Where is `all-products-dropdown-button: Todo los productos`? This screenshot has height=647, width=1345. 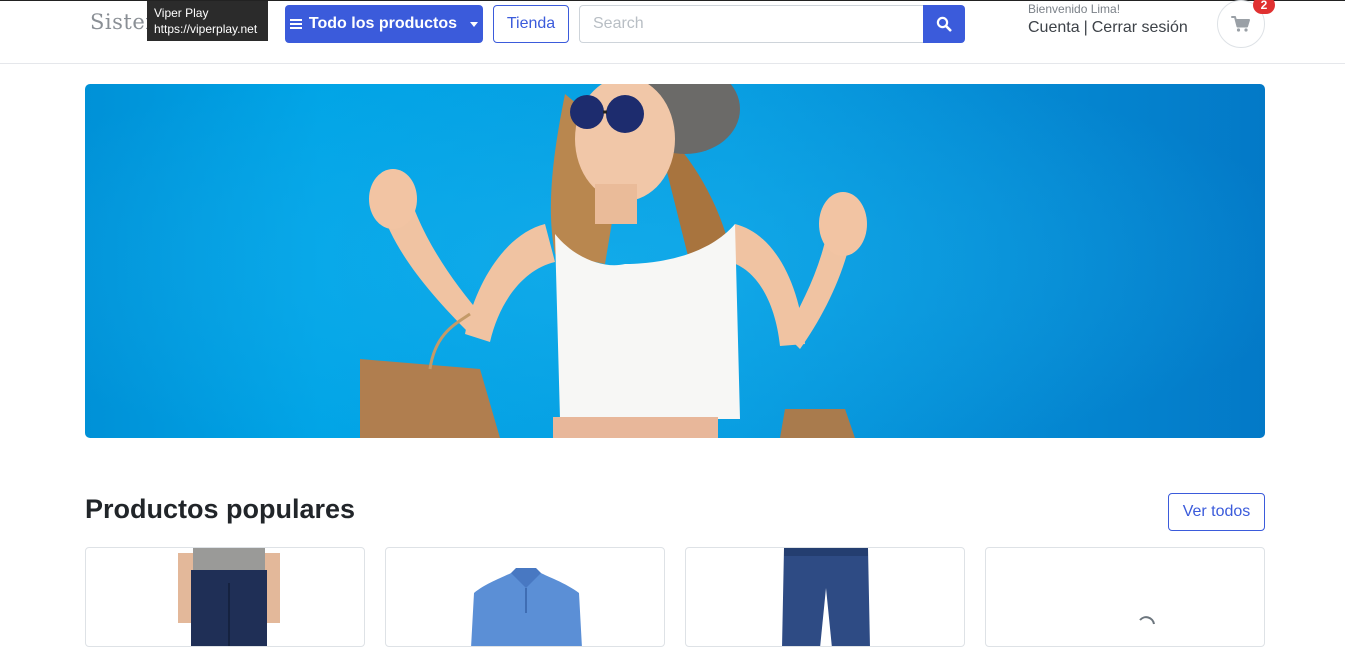 all-products-dropdown-button: Todo los productos is located at coordinates (384, 24).